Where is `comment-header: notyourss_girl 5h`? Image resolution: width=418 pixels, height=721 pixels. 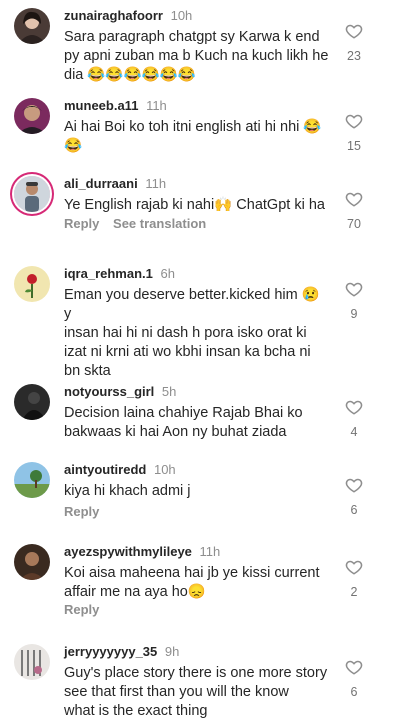
comment-header: notyourss_girl 5h is located at coordinates (120, 392).